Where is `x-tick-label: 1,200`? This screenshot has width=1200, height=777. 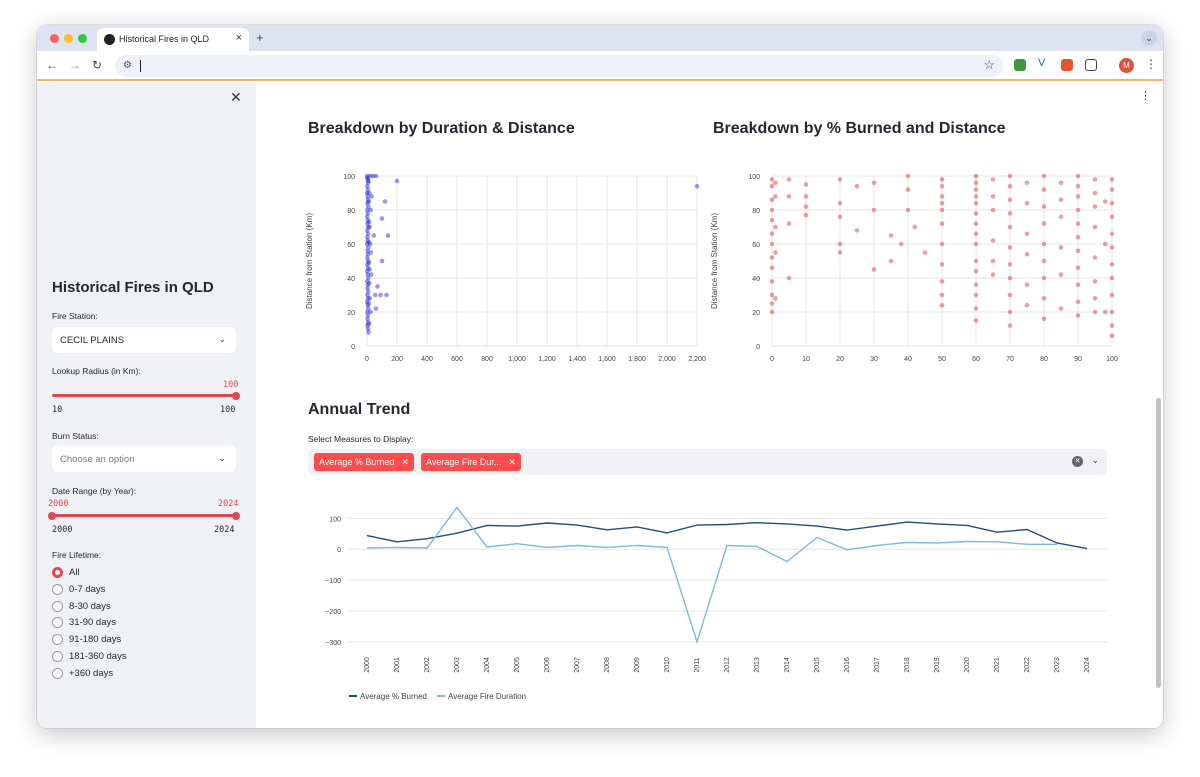
x-tick-label: 1,200 is located at coordinates (547, 359).